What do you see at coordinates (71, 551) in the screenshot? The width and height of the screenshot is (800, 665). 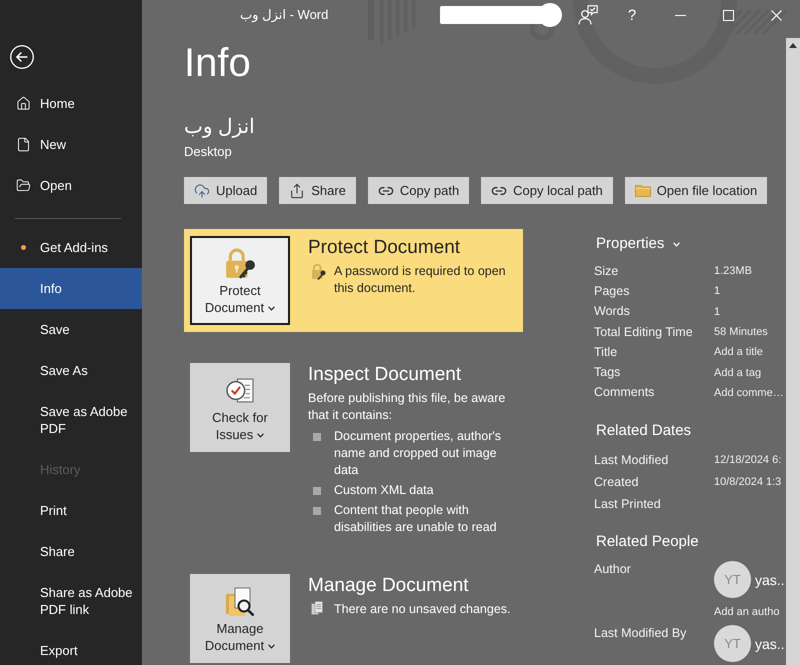 I see `sidebar-item: Share` at bounding box center [71, 551].